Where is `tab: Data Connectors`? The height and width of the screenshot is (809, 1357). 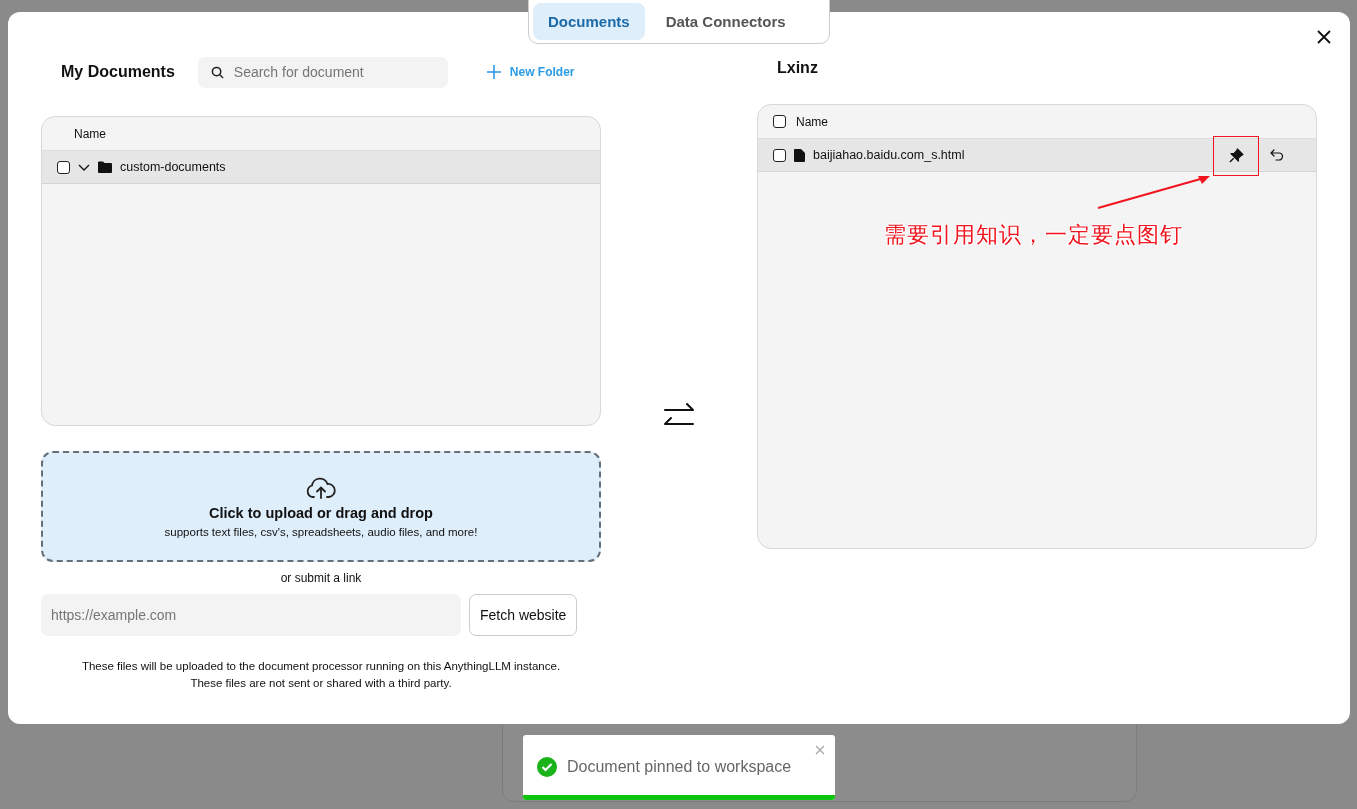 tab: Data Connectors is located at coordinates (725, 21).